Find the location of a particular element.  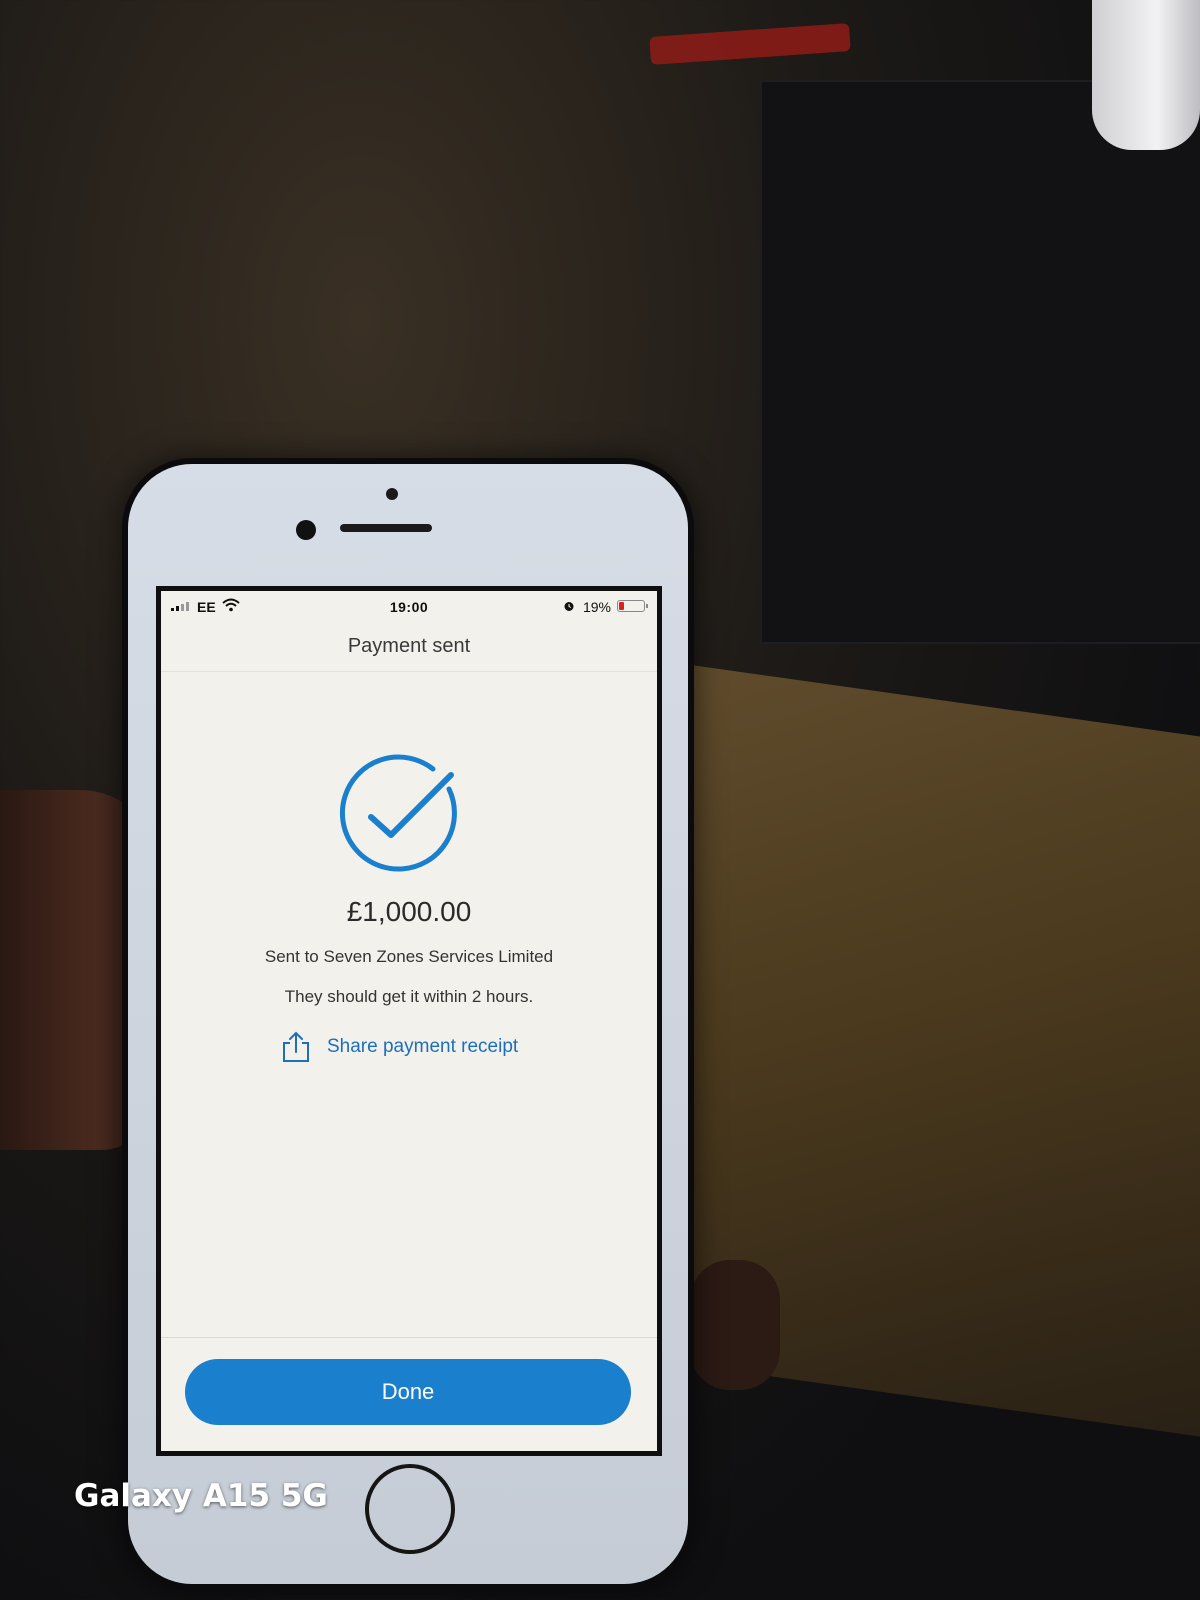

footer-divider is located at coordinates (409, 1337).